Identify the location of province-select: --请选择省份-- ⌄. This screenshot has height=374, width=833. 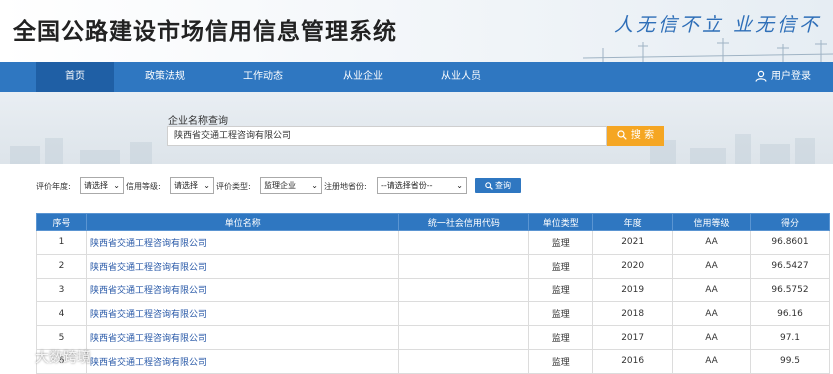
(422, 185).